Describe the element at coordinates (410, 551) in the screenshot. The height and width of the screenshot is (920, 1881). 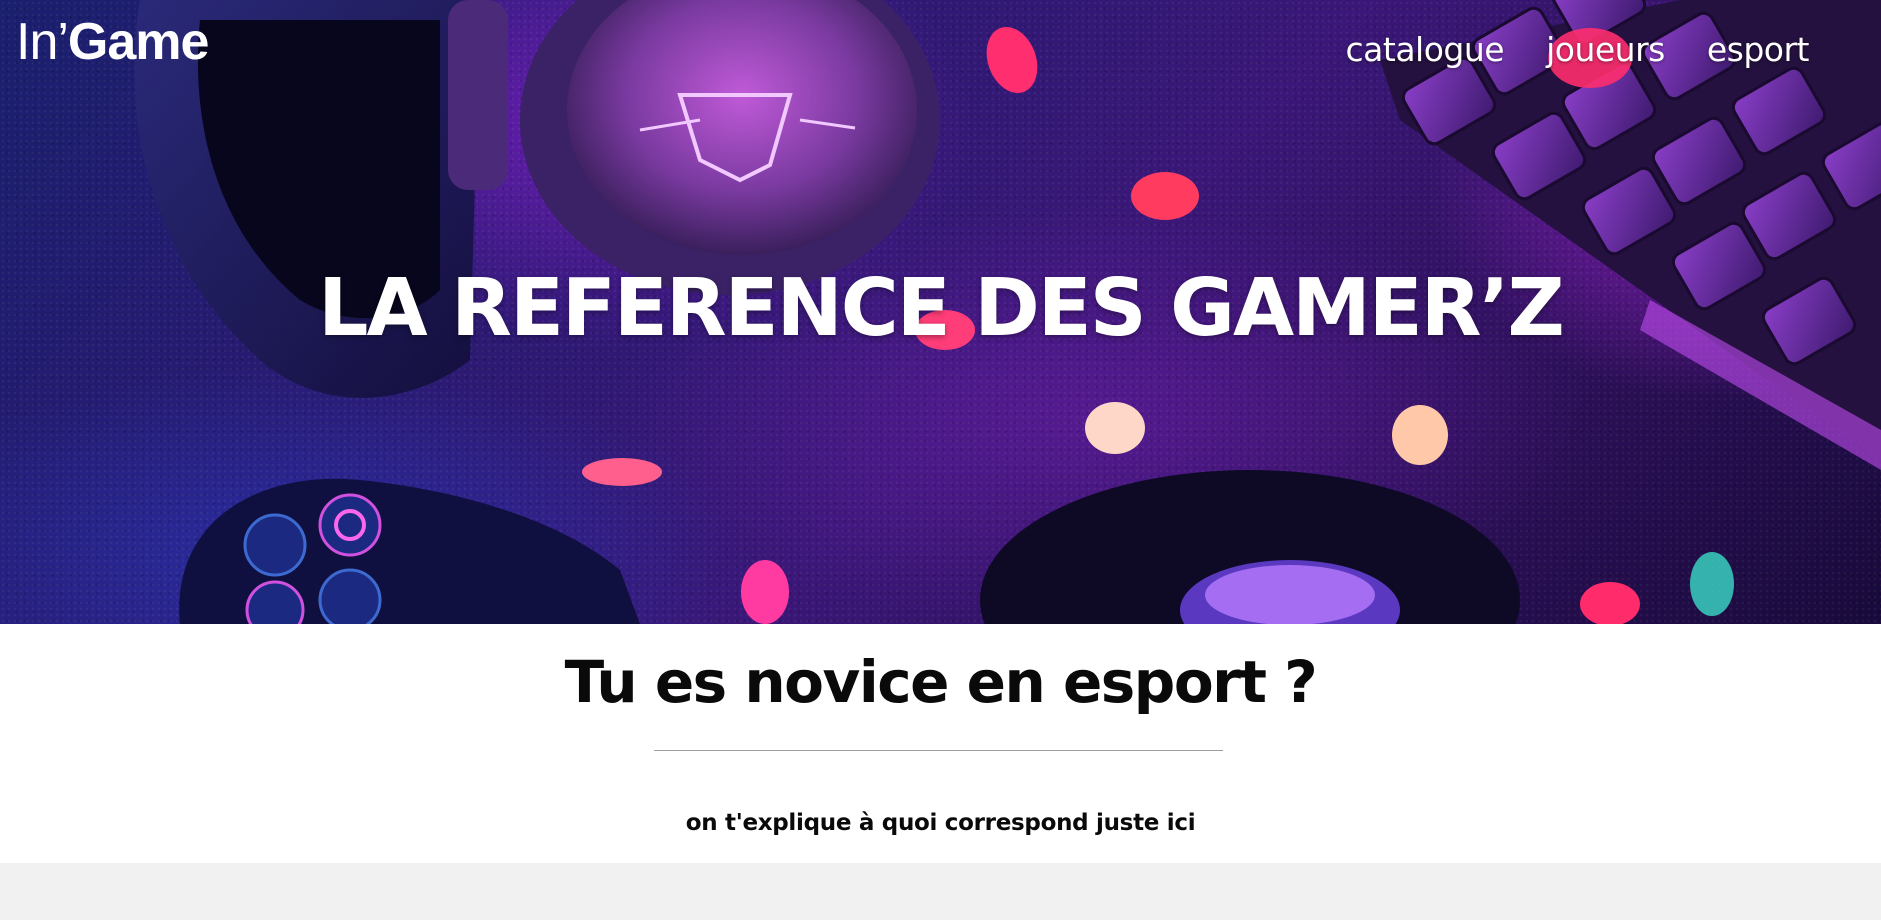
I see `controller-icon` at that location.